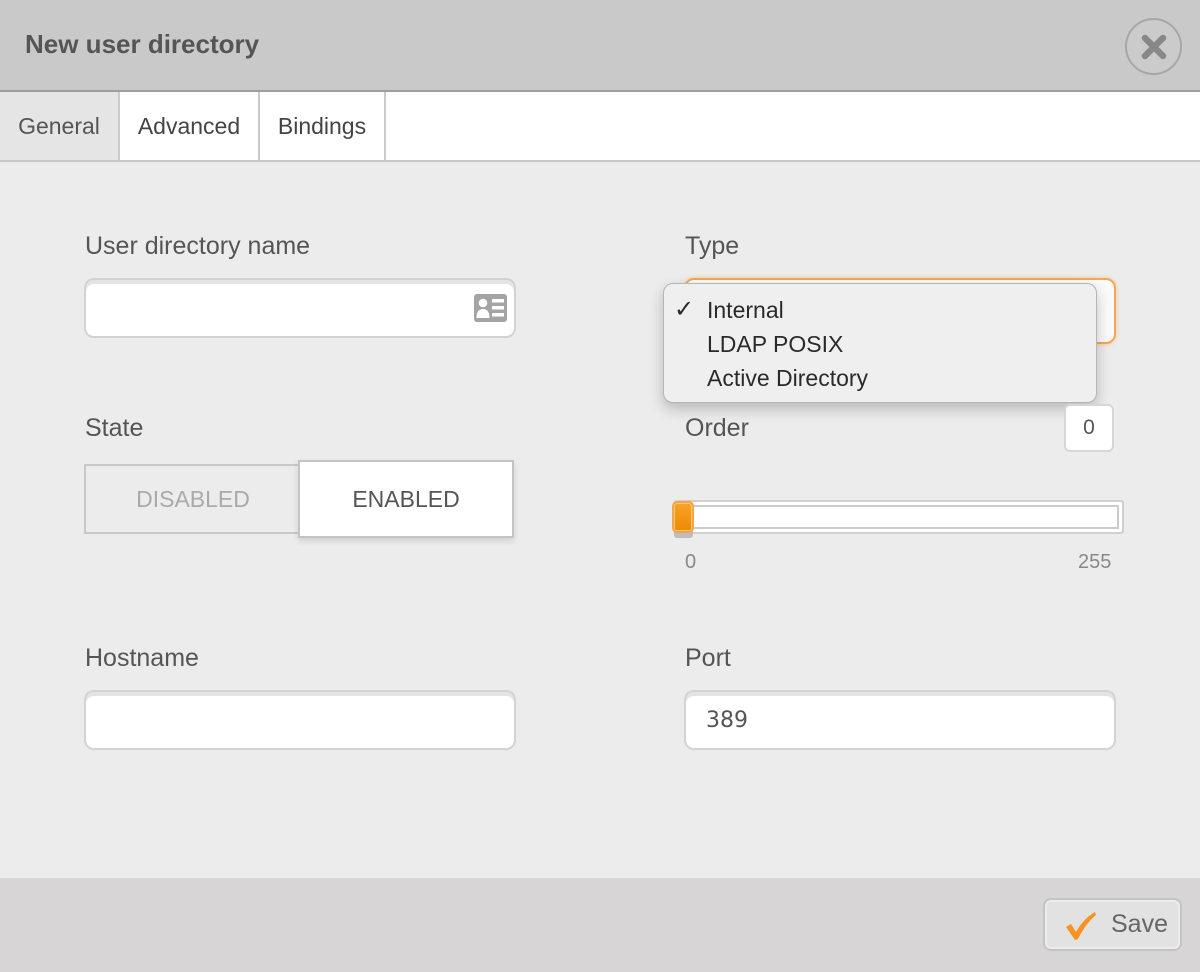 The width and height of the screenshot is (1200, 972). Describe the element at coordinates (300, 308) in the screenshot. I see `directory-name-input` at that location.